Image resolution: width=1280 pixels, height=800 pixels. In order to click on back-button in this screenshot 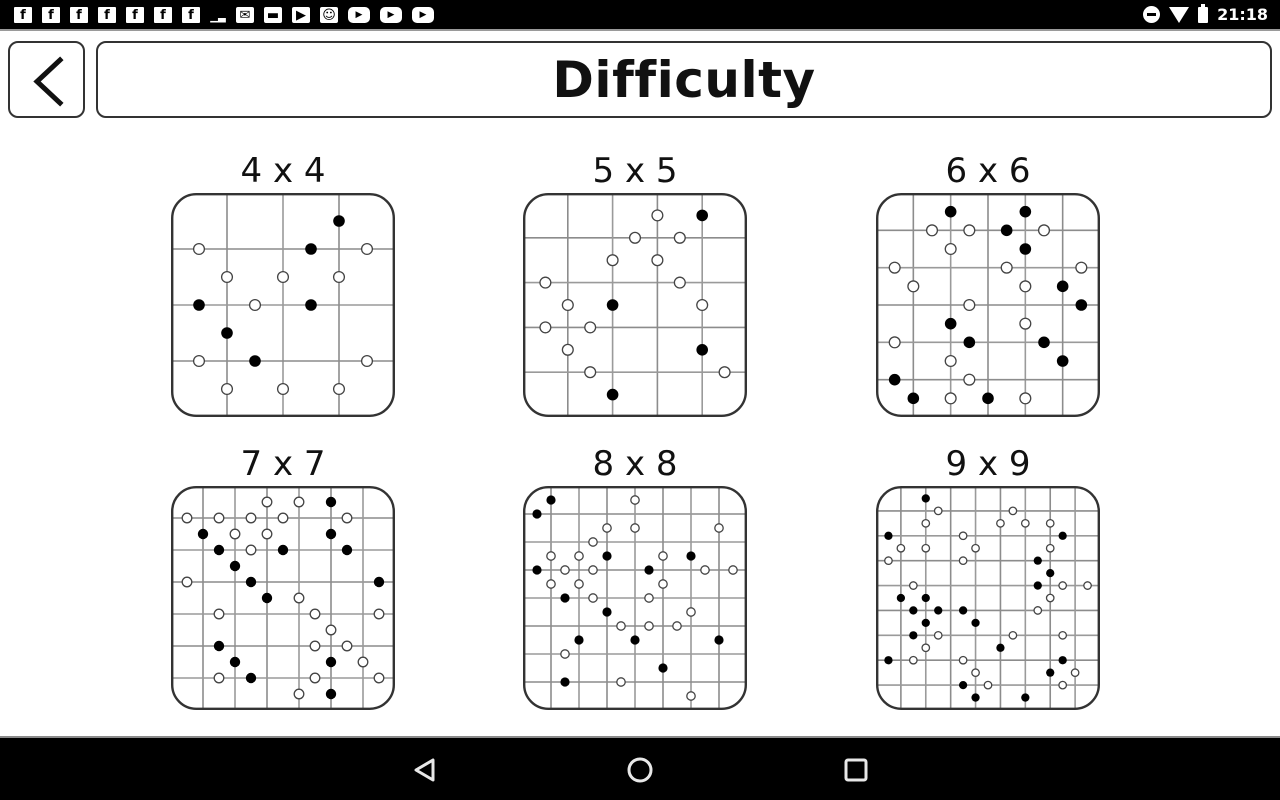, I will do `click(46, 79)`.